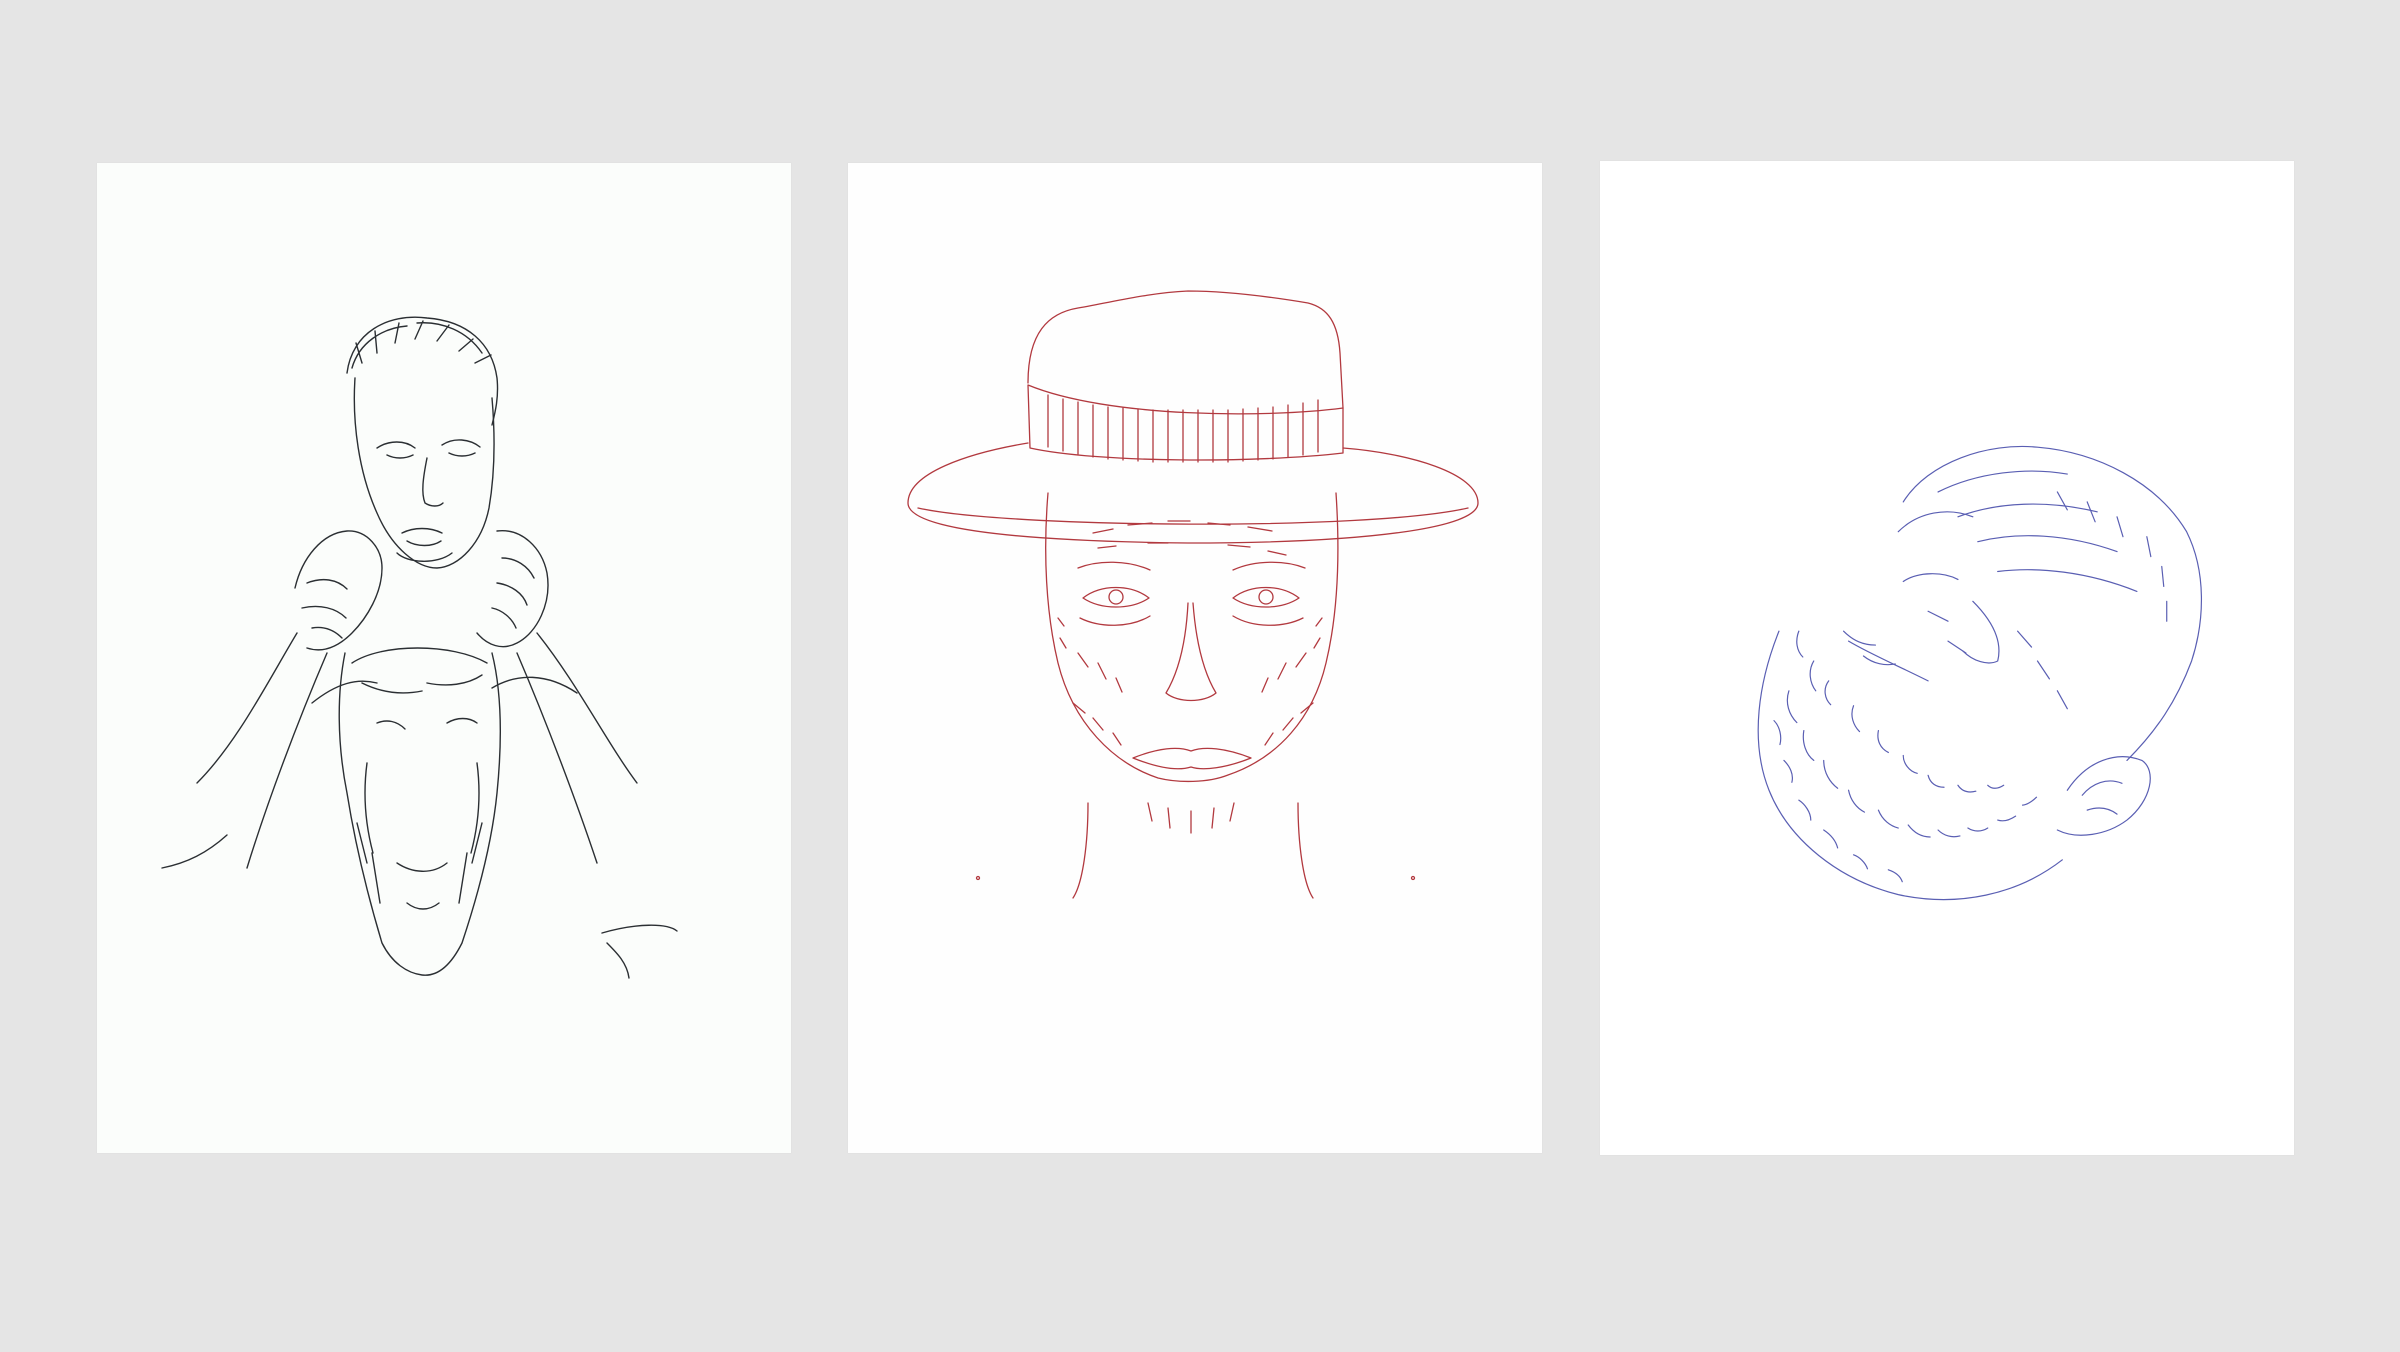  I want to click on beard, so click(1910, 765).